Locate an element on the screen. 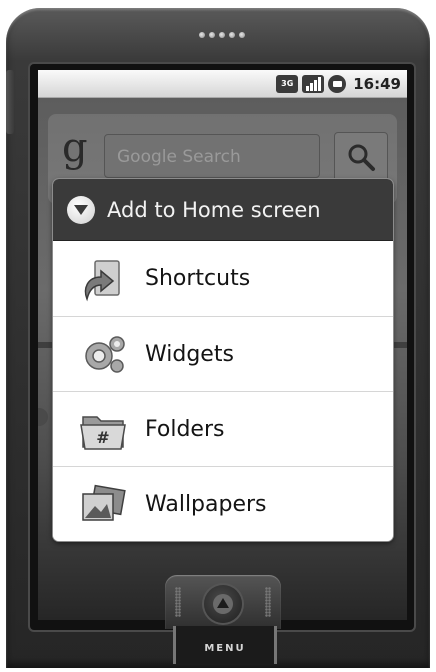  dialog-header: Add to Home screen is located at coordinates (223, 210).